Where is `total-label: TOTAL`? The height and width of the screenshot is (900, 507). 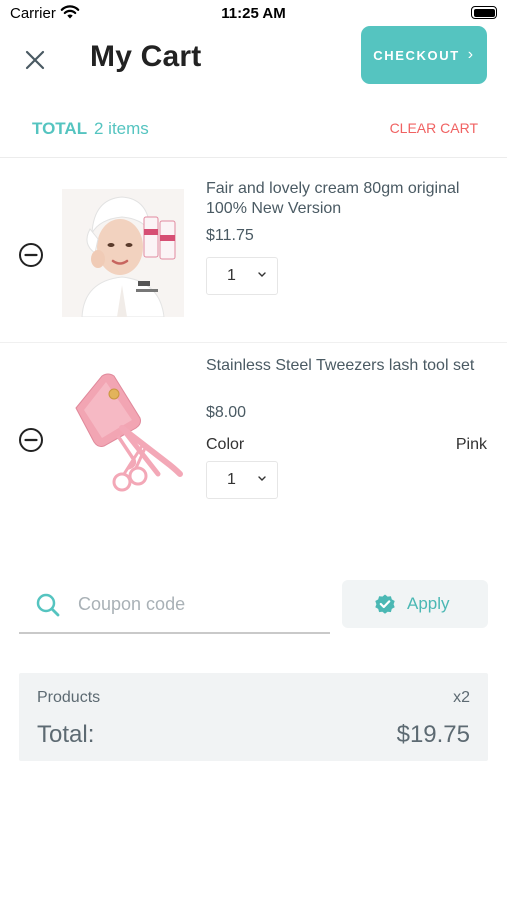 total-label: TOTAL is located at coordinates (60, 128).